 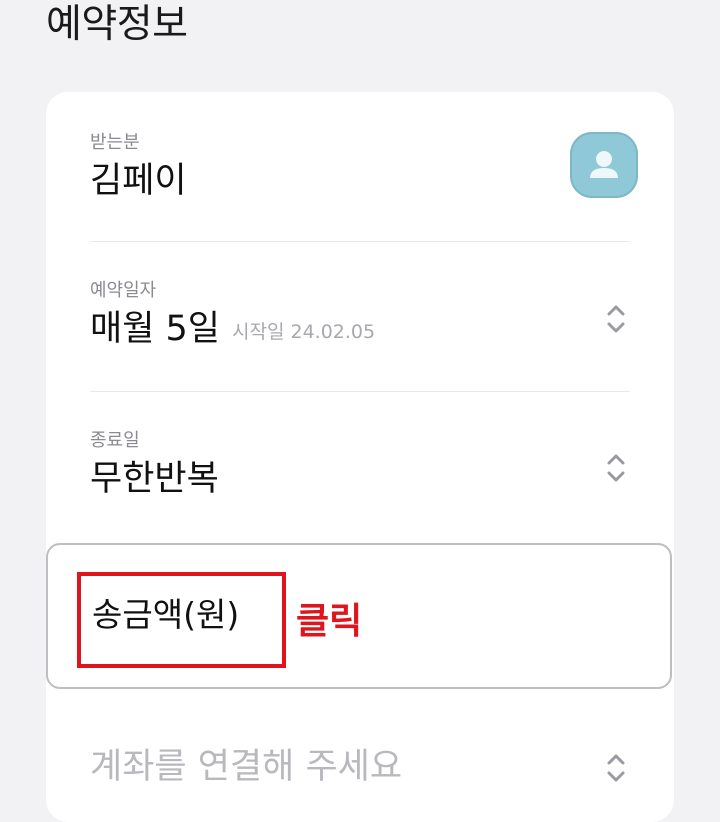 I want to click on page-title: 예약정보, so click(x=117, y=24).